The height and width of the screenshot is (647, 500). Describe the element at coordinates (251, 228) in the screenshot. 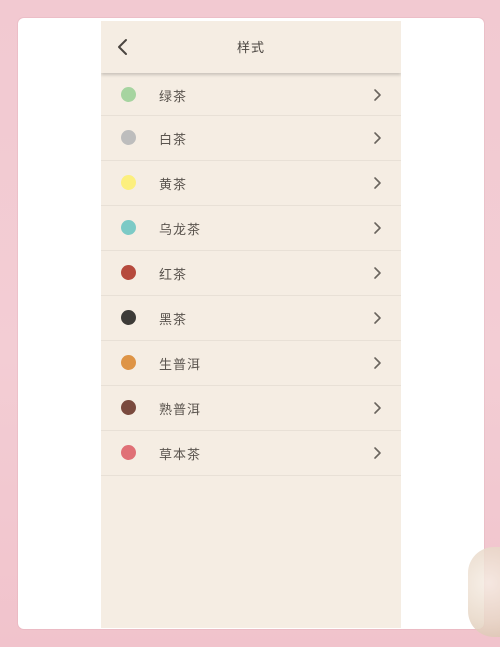

I see `list-item: 乌龙茶` at that location.